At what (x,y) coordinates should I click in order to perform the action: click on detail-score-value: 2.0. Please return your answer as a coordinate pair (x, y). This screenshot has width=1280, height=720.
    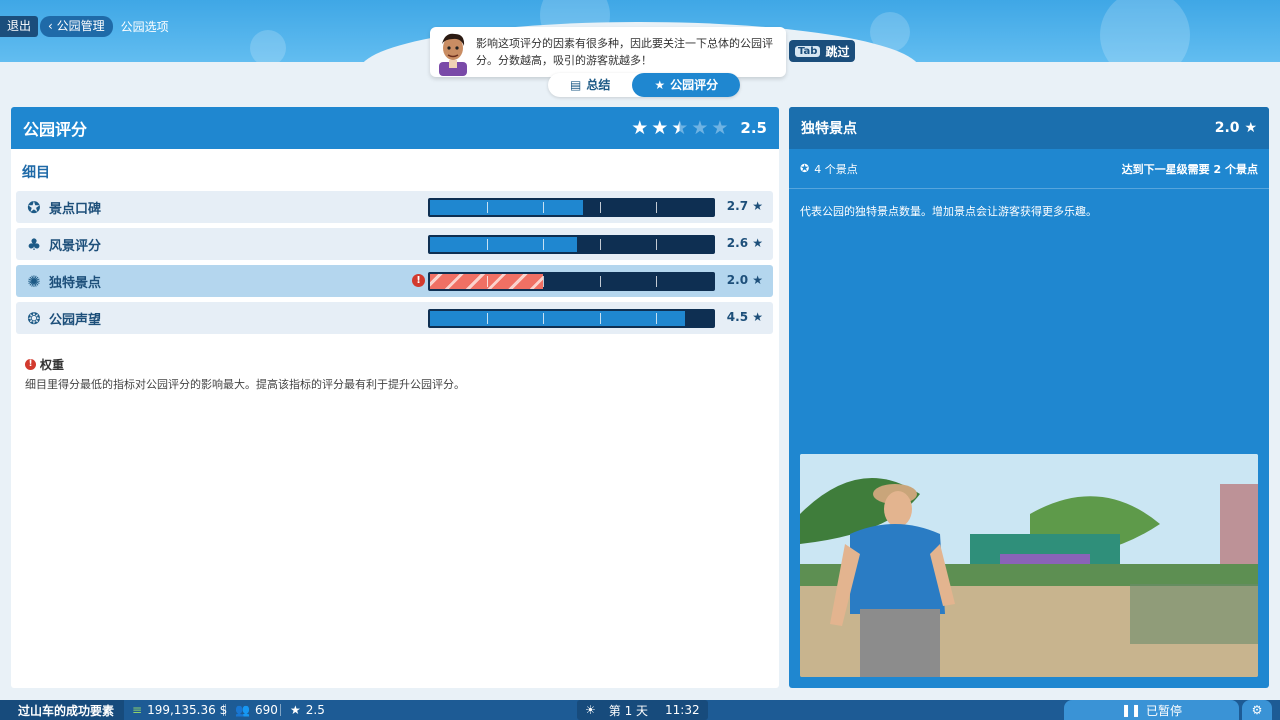
    Looking at the image, I should click on (1227, 128).